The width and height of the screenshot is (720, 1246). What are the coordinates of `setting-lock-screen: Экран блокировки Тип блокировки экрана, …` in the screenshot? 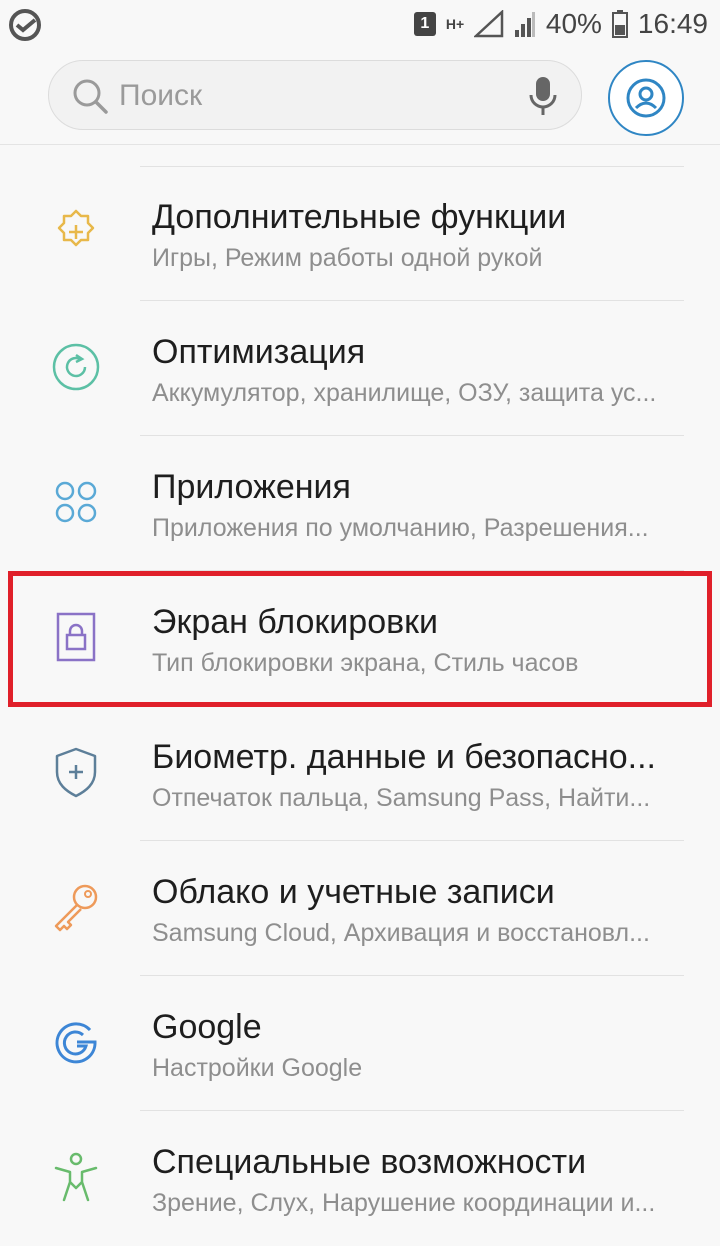 It's located at (360, 638).